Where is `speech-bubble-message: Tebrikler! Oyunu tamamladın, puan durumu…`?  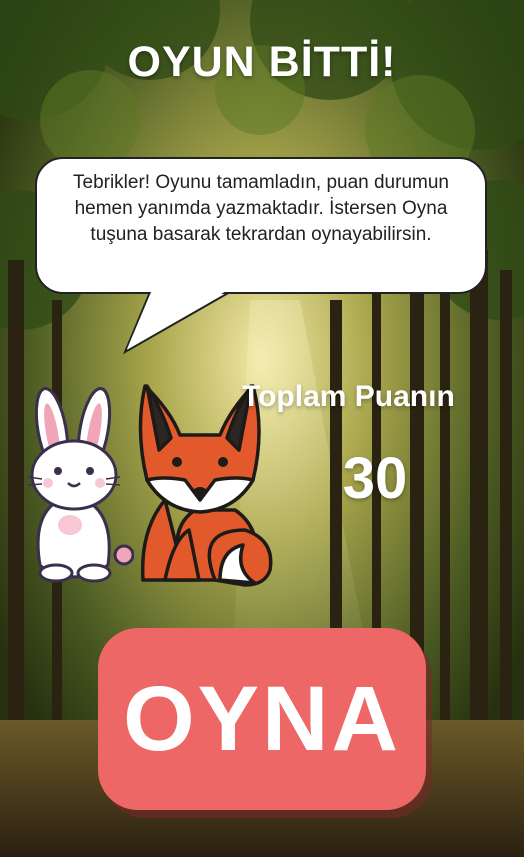
speech-bubble-message: Tebrikler! Oyunu tamamladın, puan durumu… is located at coordinates (261, 208).